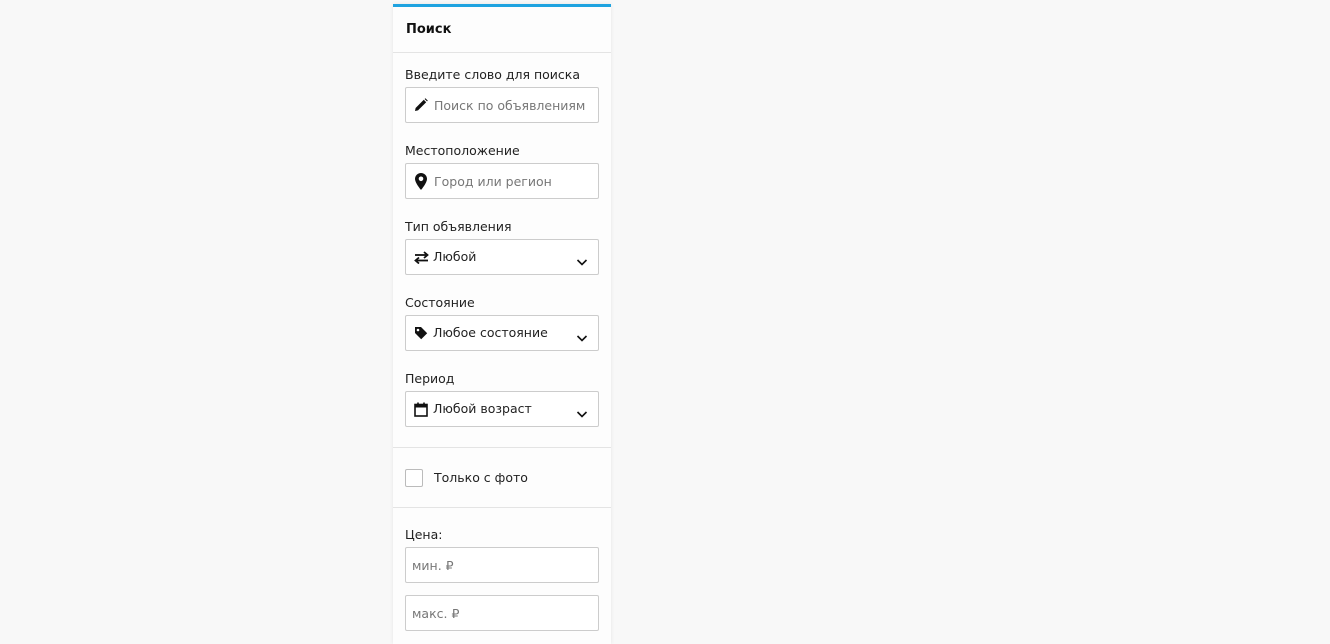  I want to click on map-pin-icon, so click(421, 181).